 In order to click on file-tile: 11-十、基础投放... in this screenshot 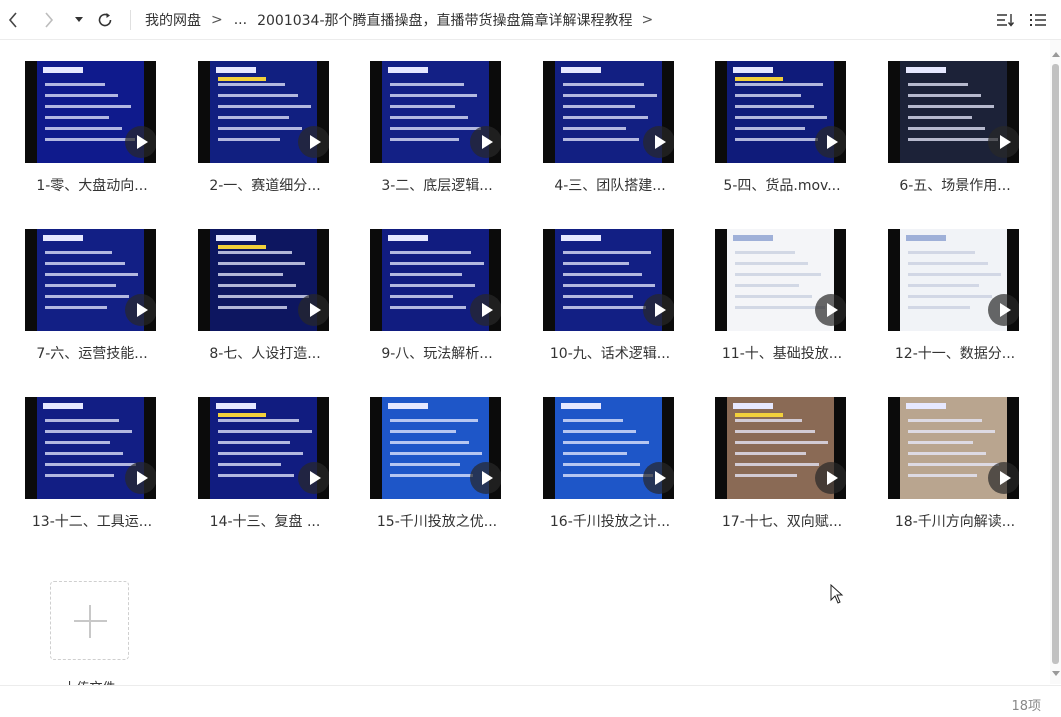, I will do `click(777, 285)`.